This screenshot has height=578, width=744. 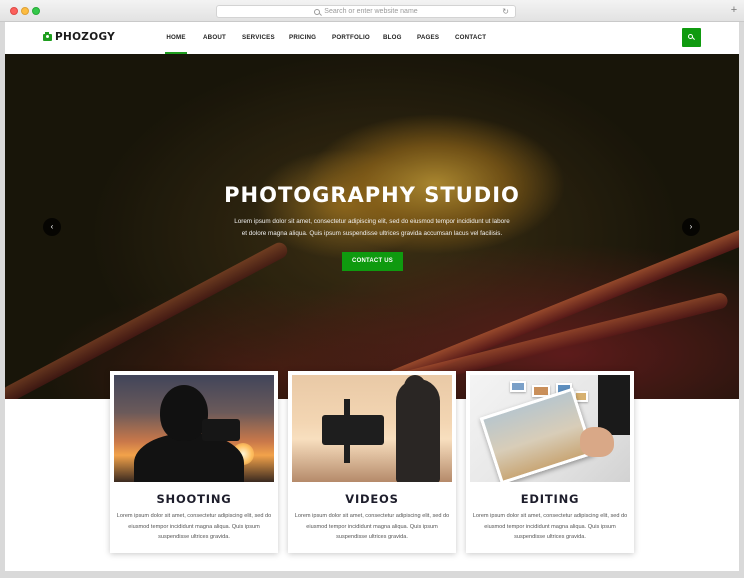 What do you see at coordinates (258, 38) in the screenshot?
I see `nav-item-services: SERVICES` at bounding box center [258, 38].